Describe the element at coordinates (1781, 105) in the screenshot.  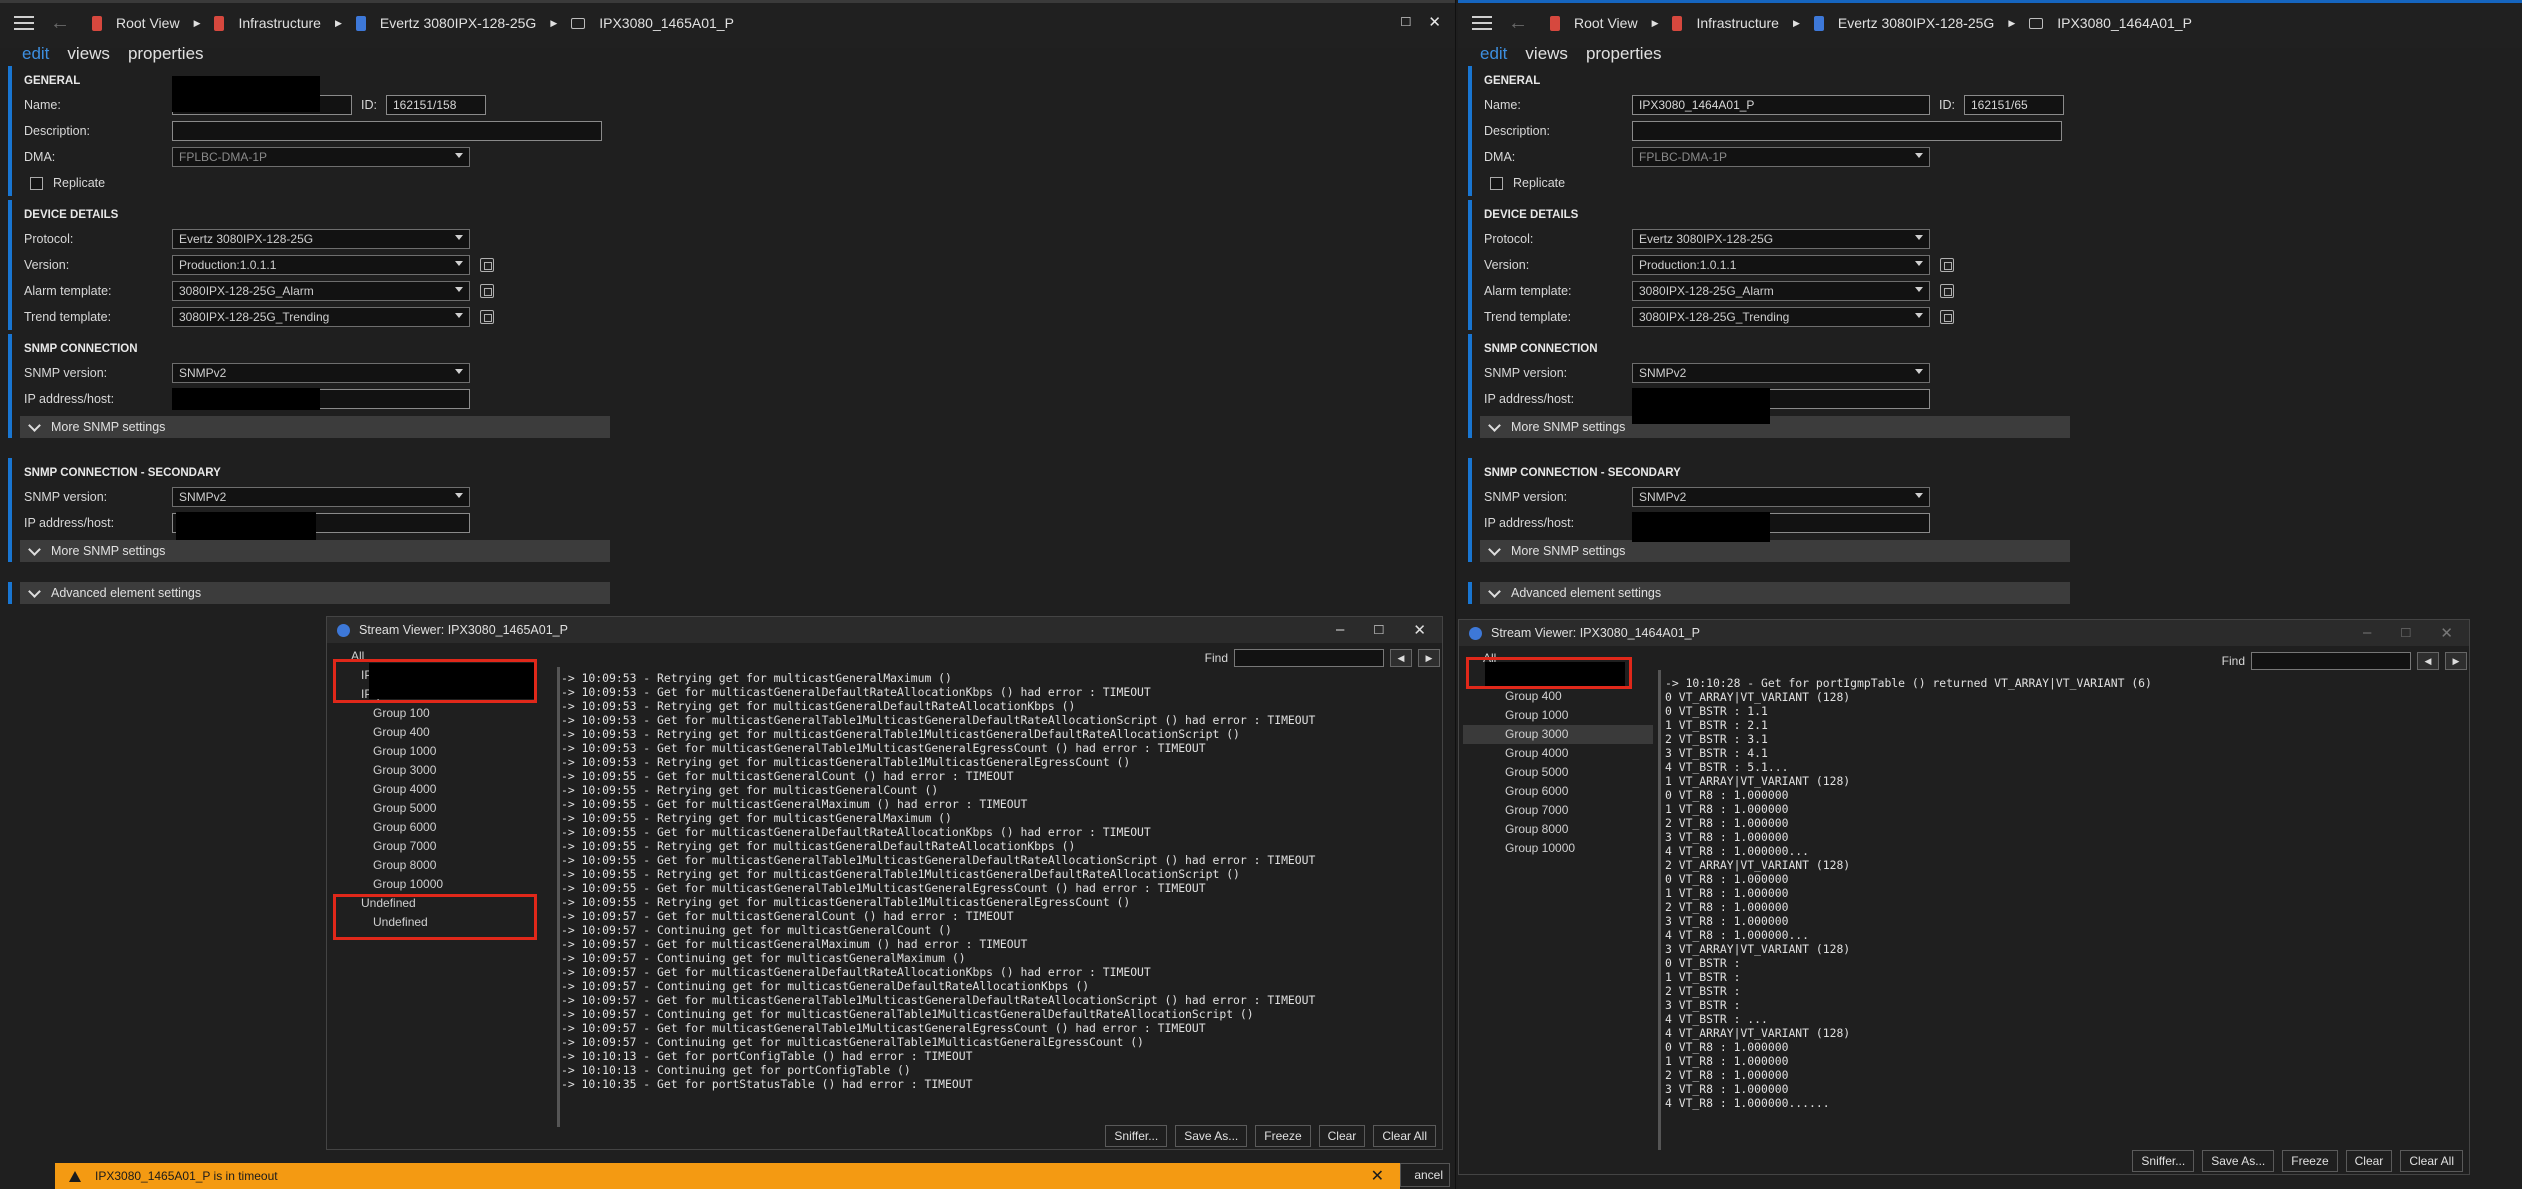
I see `name-field: IPX3080_1464A01_P` at that location.